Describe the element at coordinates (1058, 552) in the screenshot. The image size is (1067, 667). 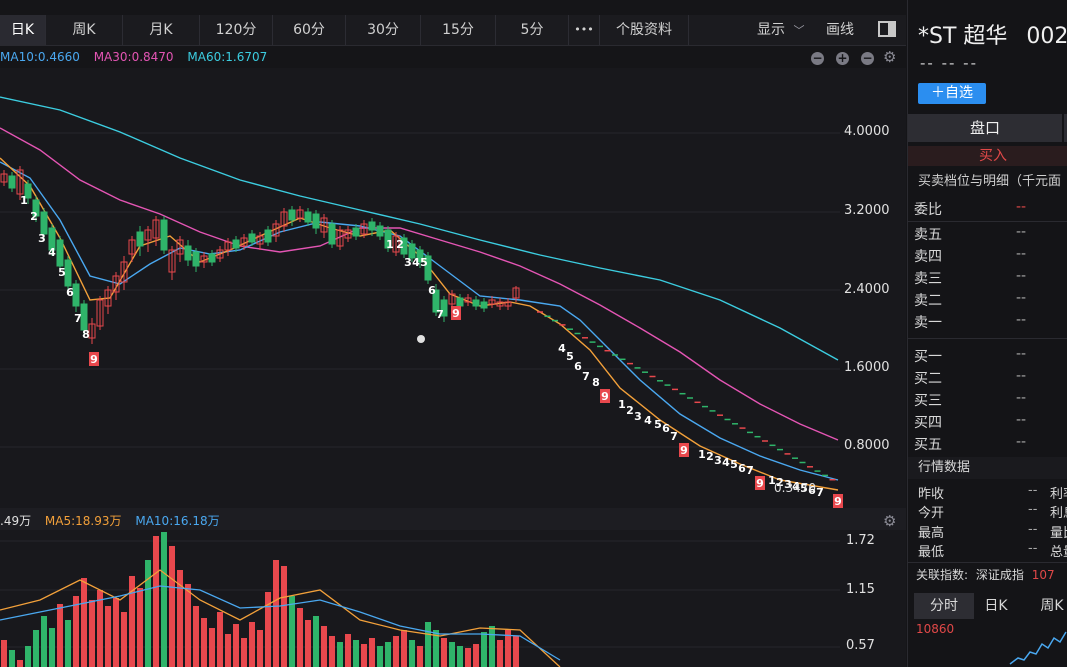
I see `quote-label-2: 总量` at that location.